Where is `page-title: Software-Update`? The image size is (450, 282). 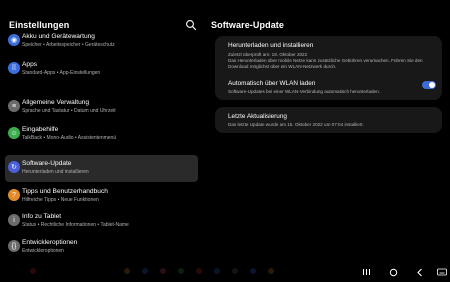 page-title: Software-Update is located at coordinates (248, 25).